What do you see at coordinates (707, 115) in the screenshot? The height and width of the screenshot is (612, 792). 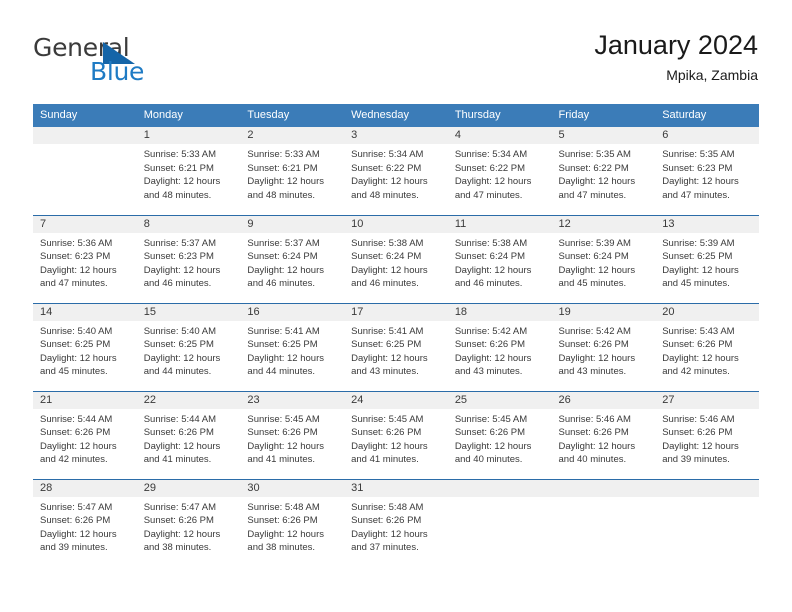 I see `weekday-header-saturday: Saturday` at bounding box center [707, 115].